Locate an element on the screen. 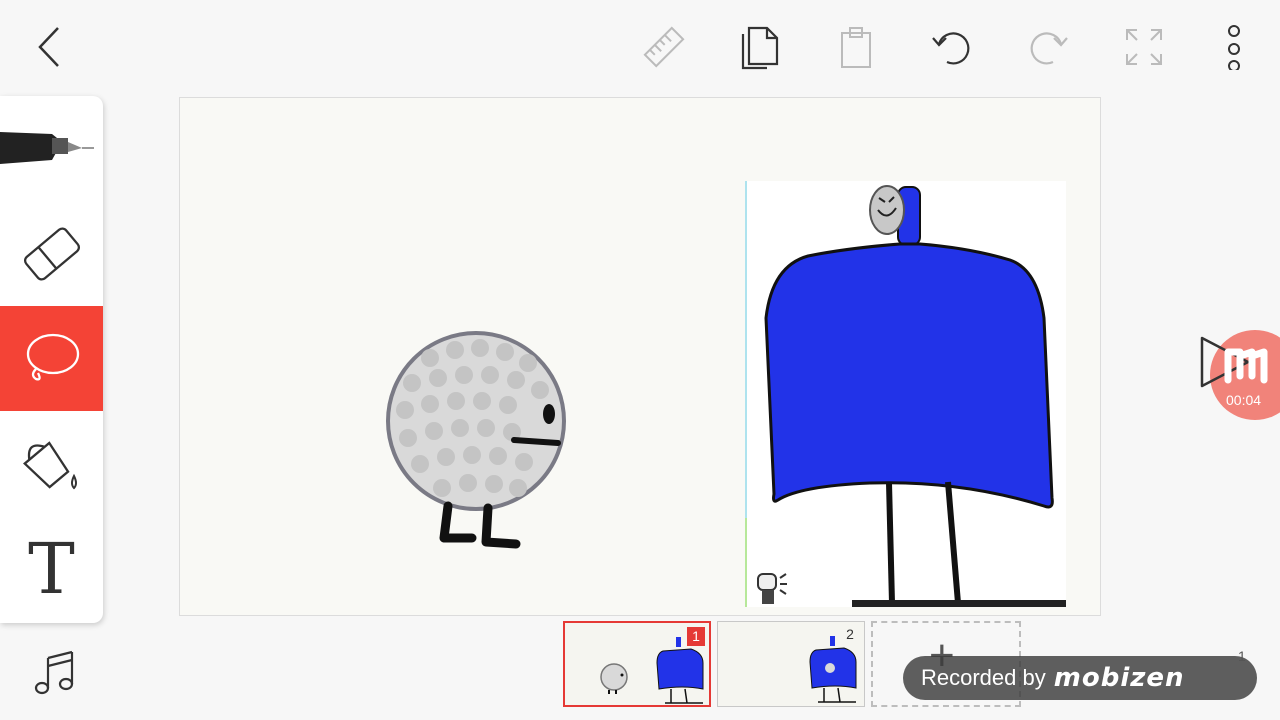 The image size is (1280, 720). eraser-tool is located at coordinates (51, 253).